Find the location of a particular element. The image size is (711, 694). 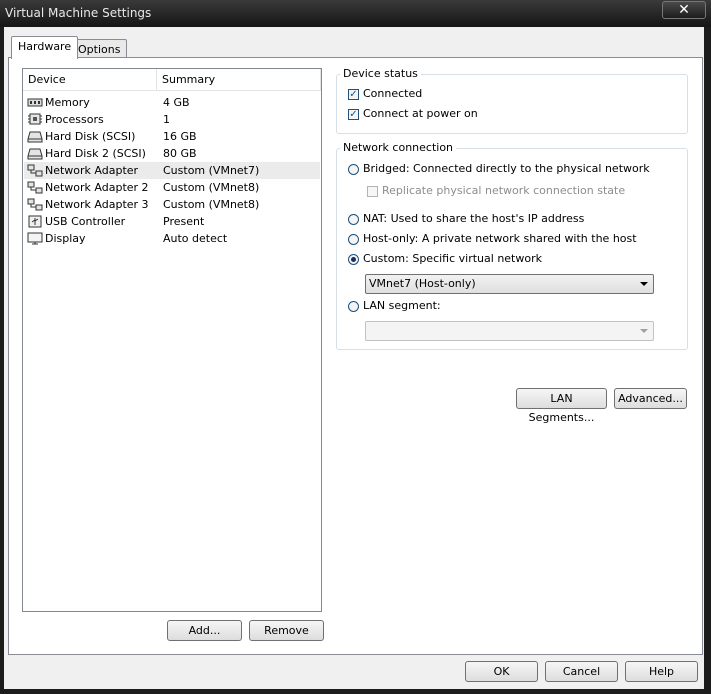

connected-label: Connected is located at coordinates (392, 93).